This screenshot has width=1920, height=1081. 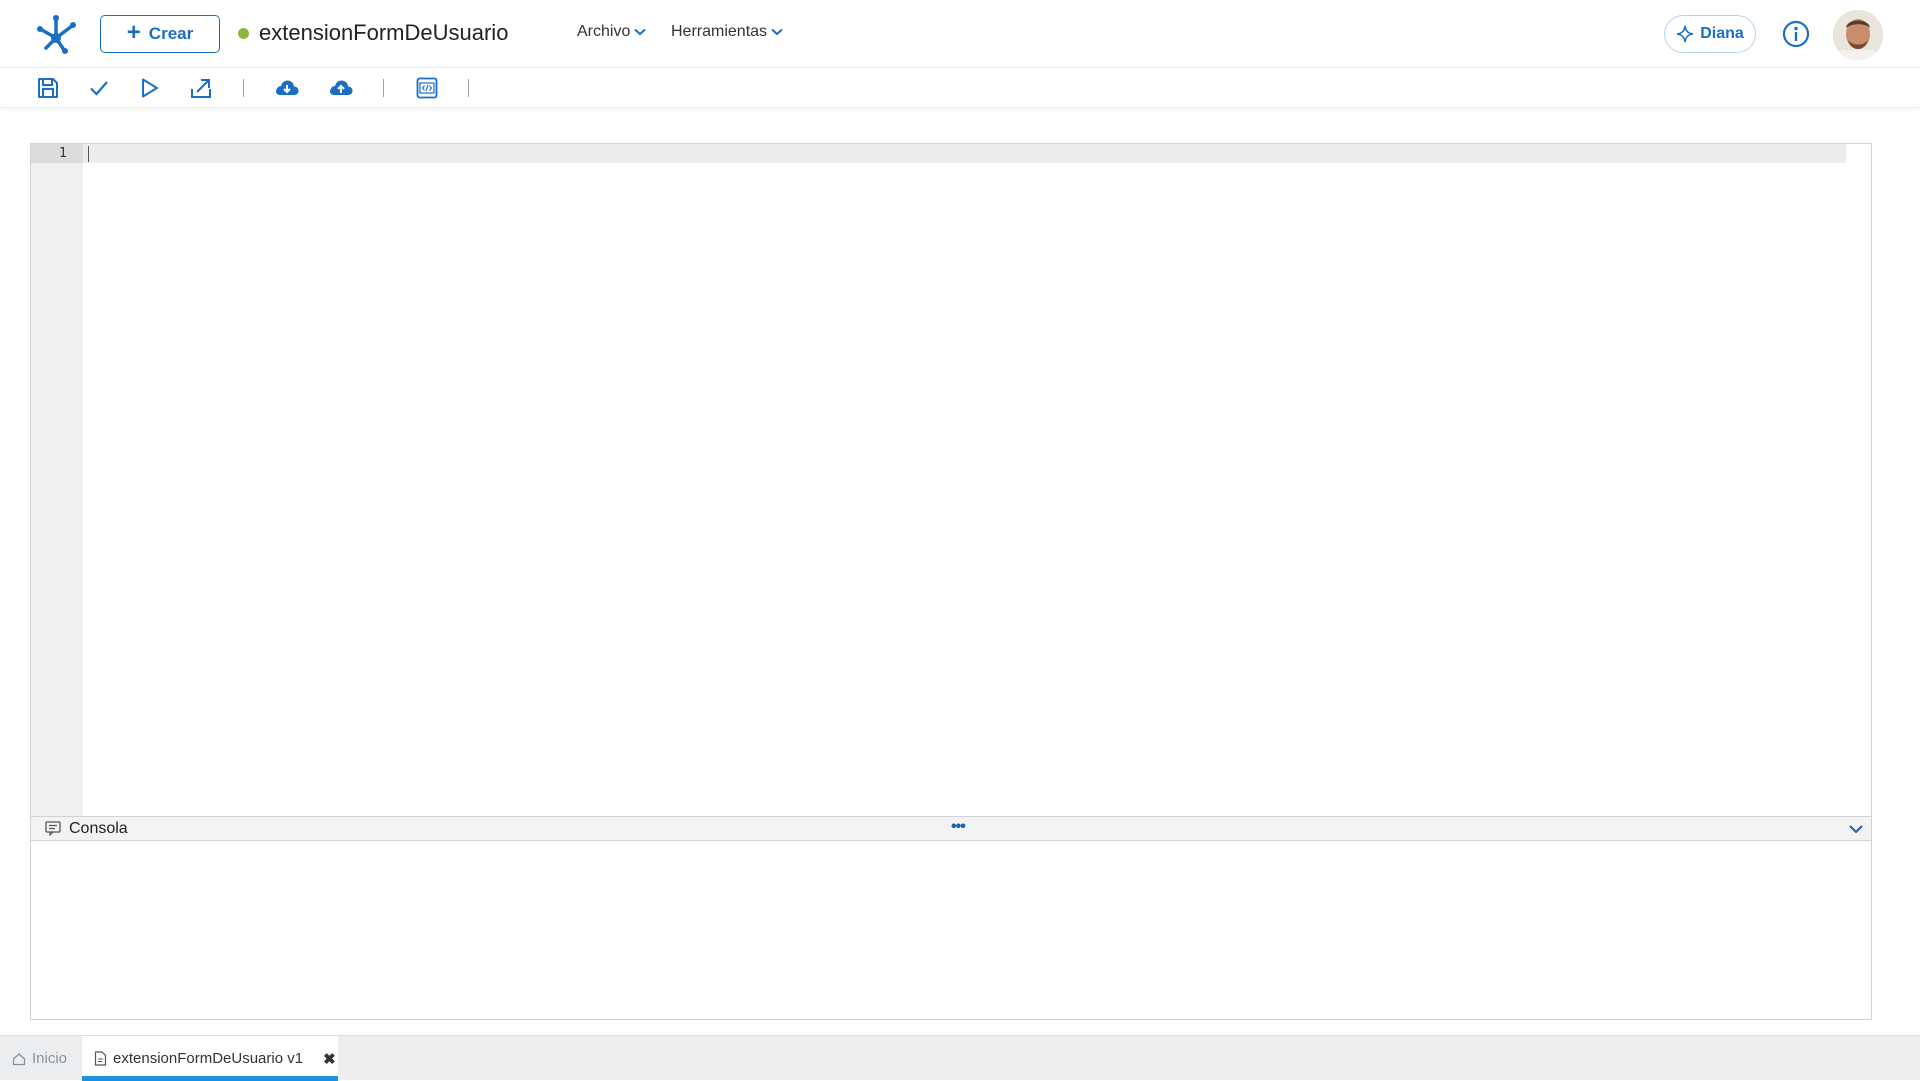 What do you see at coordinates (1796, 34) in the screenshot?
I see `info-icon` at bounding box center [1796, 34].